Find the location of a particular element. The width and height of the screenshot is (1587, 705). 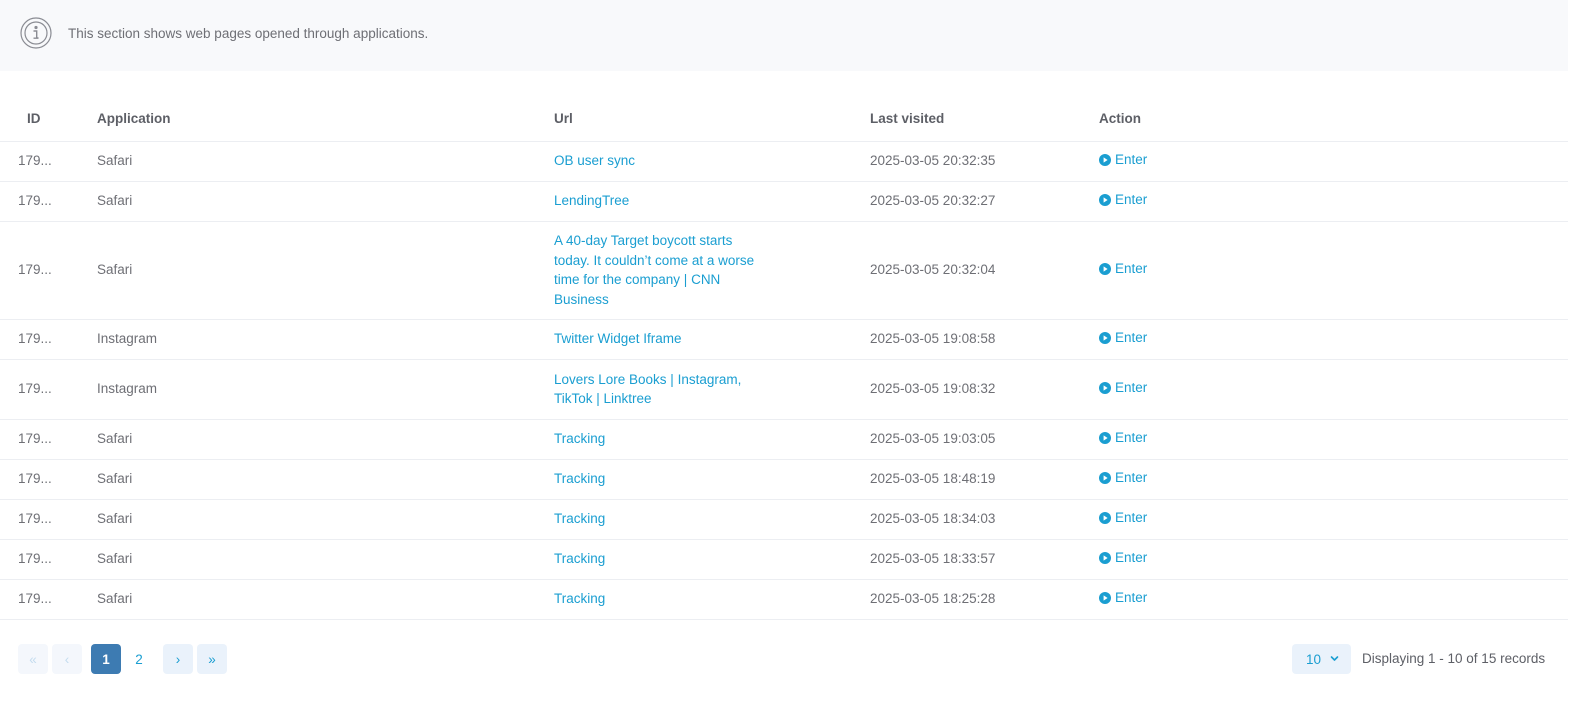

row-last-visited: 2025-03-05 20:32:27 is located at coordinates (984, 201).